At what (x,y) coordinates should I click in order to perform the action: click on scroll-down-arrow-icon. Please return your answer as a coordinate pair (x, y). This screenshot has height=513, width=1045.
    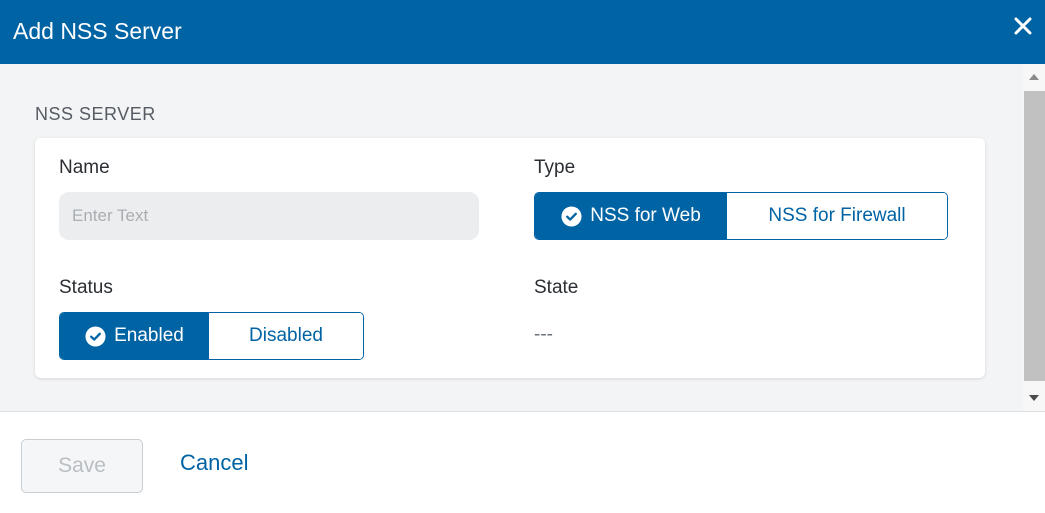
    Looking at the image, I should click on (1034, 398).